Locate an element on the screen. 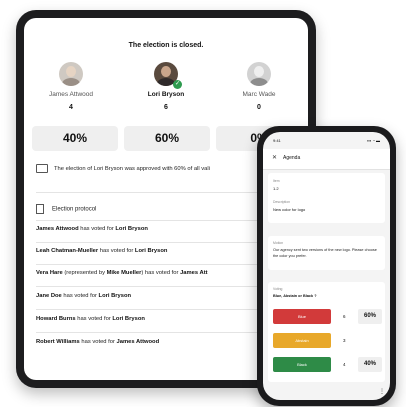 The width and height of the screenshot is (406, 407). signal-icon: ▪▪▪ ◔ ▬ is located at coordinates (373, 140).